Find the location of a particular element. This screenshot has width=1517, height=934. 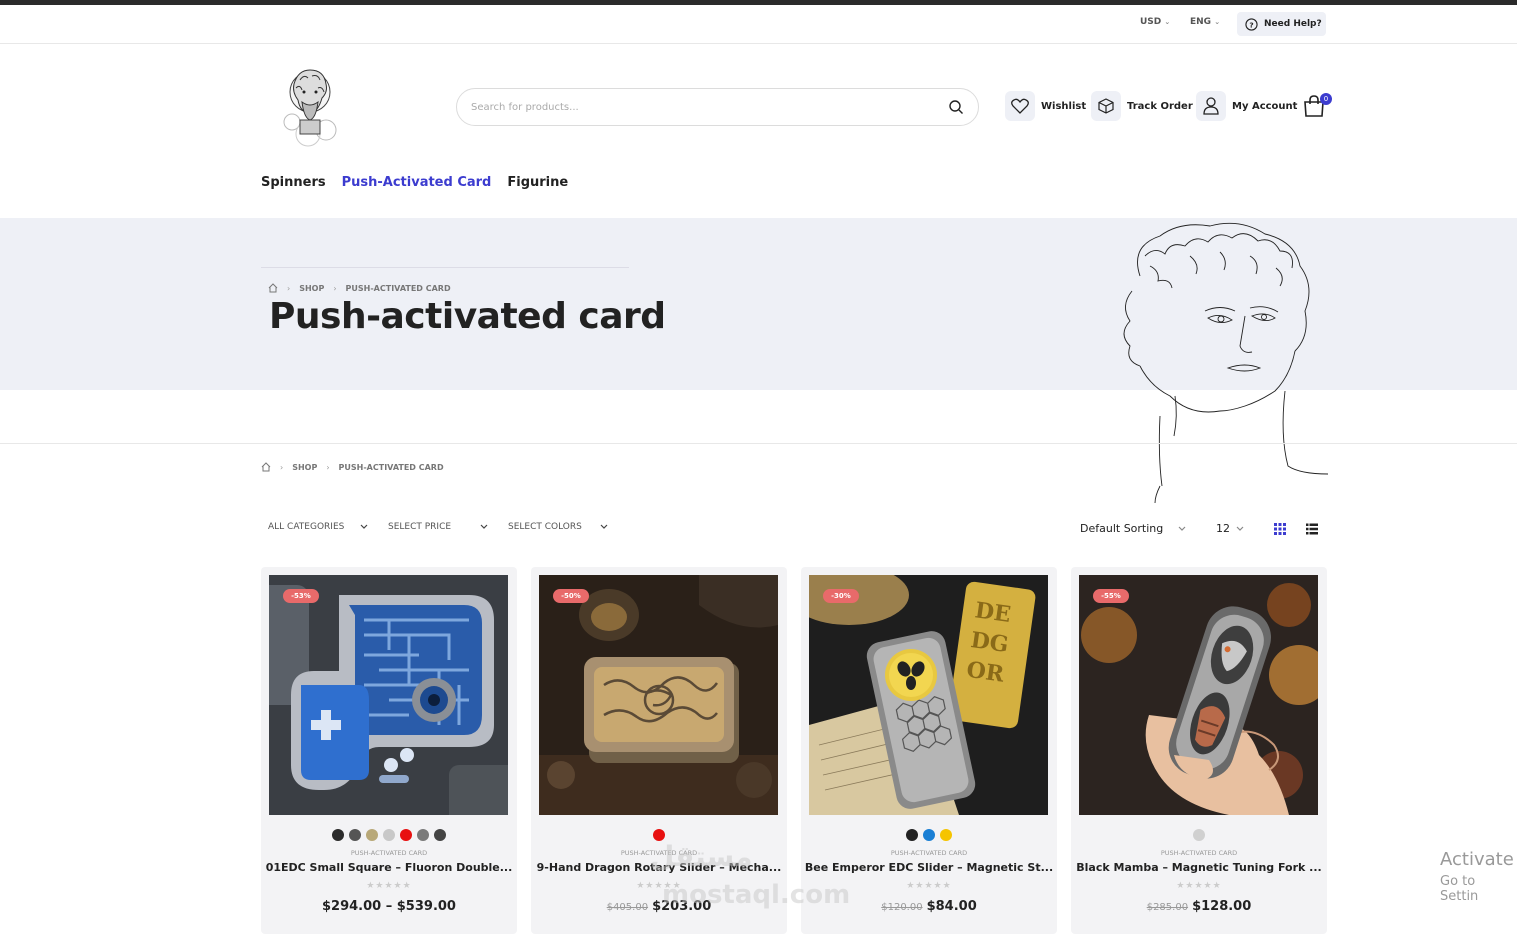

product-image: -50% is located at coordinates (658, 695).